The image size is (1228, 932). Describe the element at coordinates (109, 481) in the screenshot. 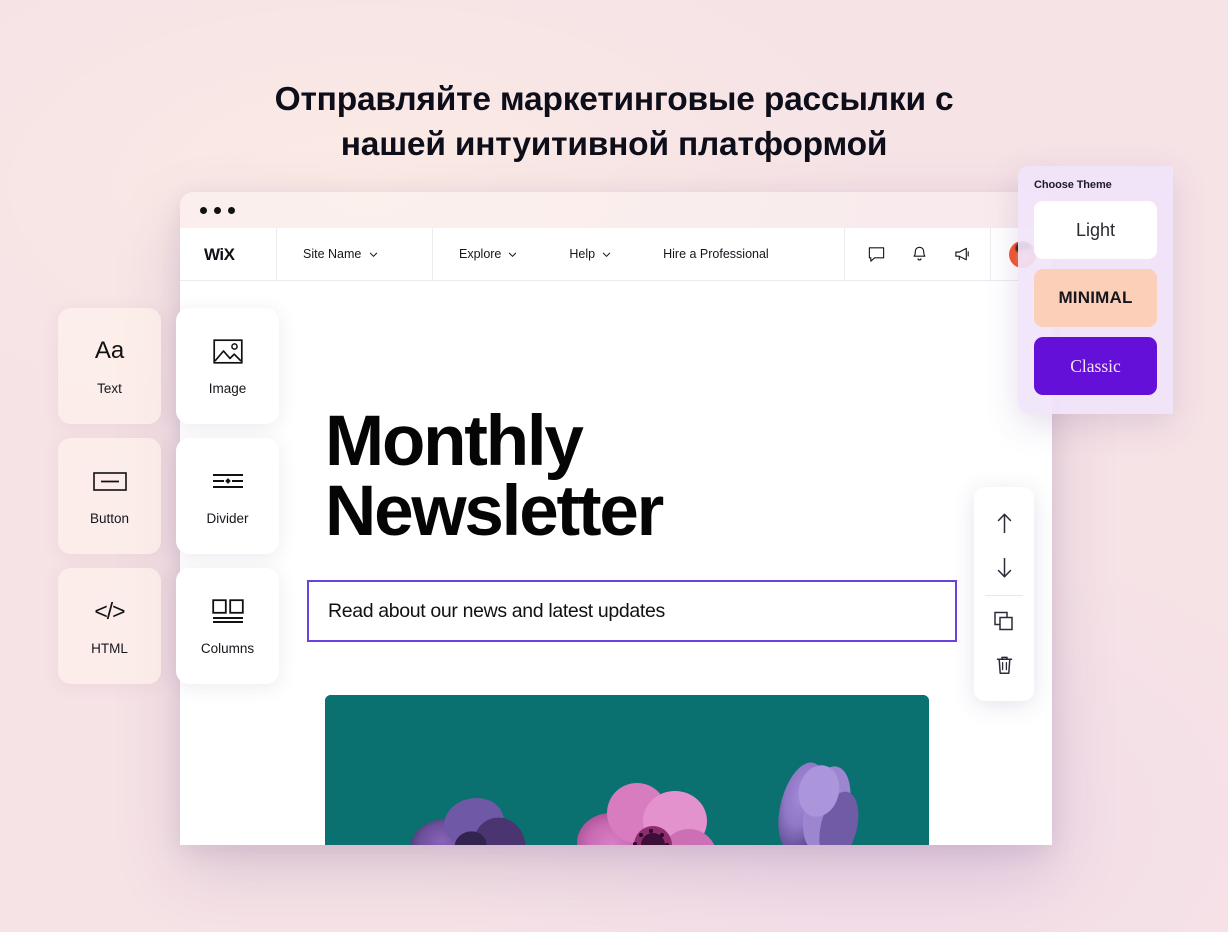

I see `button-icon` at that location.